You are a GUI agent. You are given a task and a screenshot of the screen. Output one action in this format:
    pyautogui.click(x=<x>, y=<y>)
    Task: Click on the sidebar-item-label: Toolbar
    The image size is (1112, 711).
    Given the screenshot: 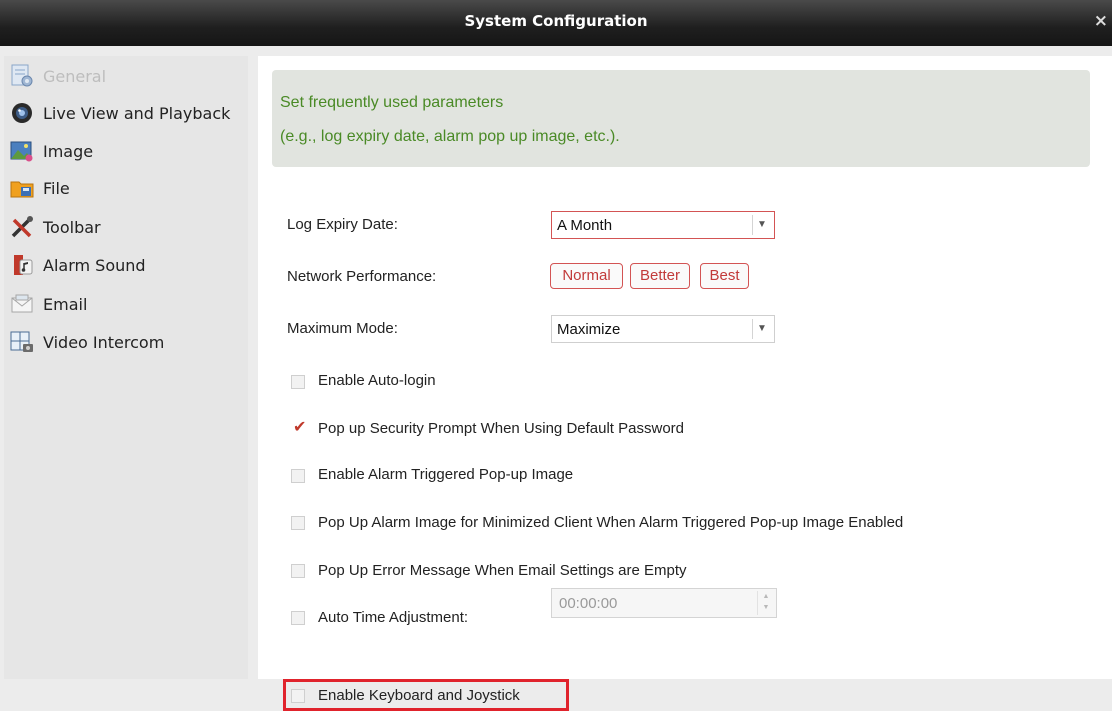 What is the action you would take?
    pyautogui.click(x=72, y=227)
    